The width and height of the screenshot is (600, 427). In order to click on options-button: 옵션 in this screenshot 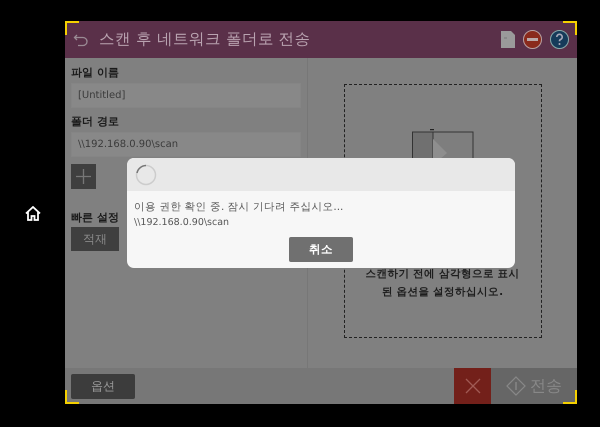, I will do `click(103, 386)`.